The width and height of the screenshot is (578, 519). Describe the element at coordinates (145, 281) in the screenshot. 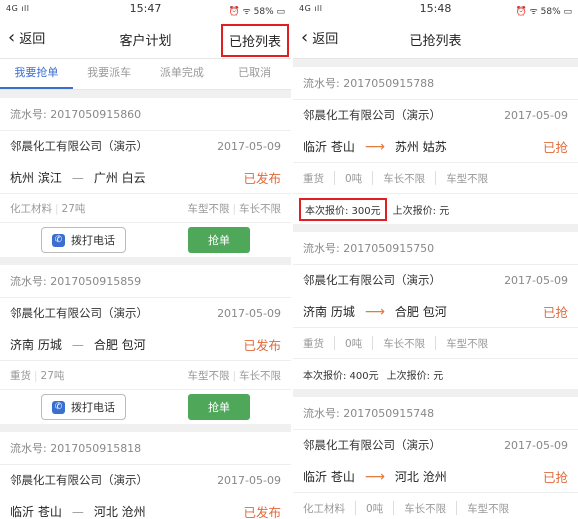

I see `serial-number: 流水号: 2017050915859` at that location.